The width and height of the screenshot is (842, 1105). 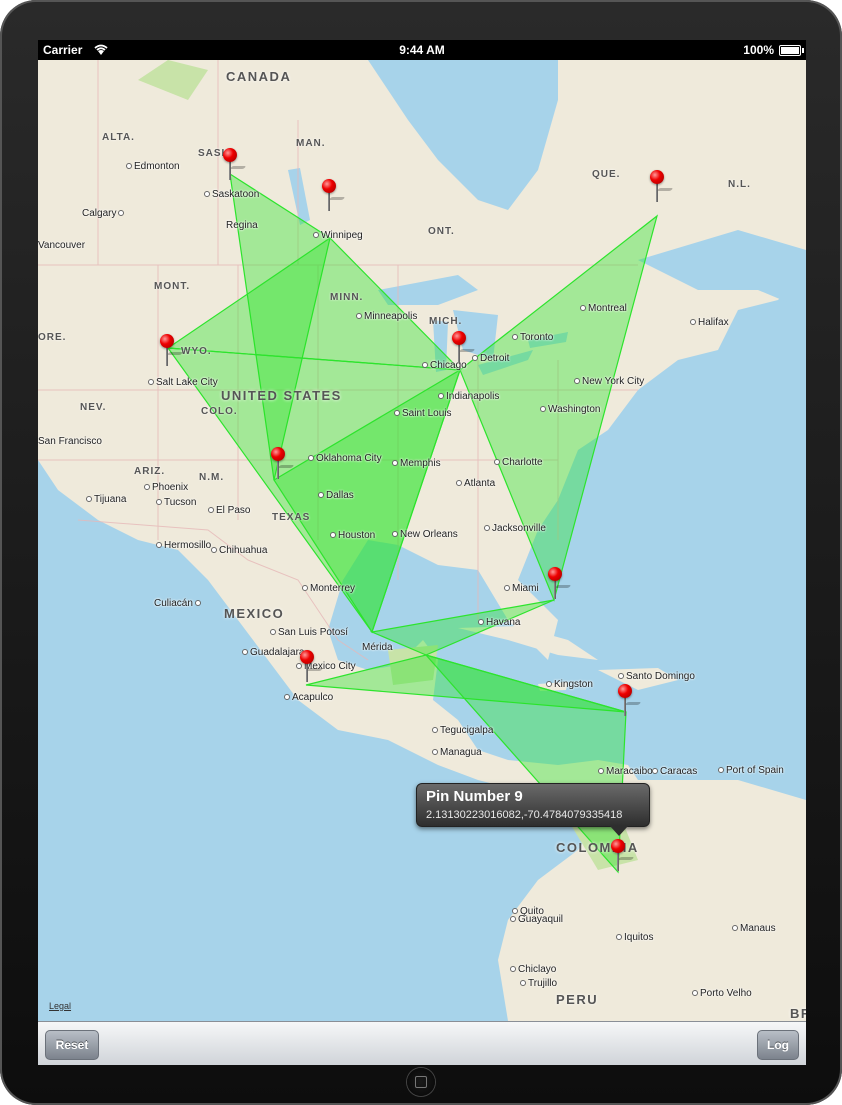 I want to click on country-label: PERU, so click(x=577, y=999).